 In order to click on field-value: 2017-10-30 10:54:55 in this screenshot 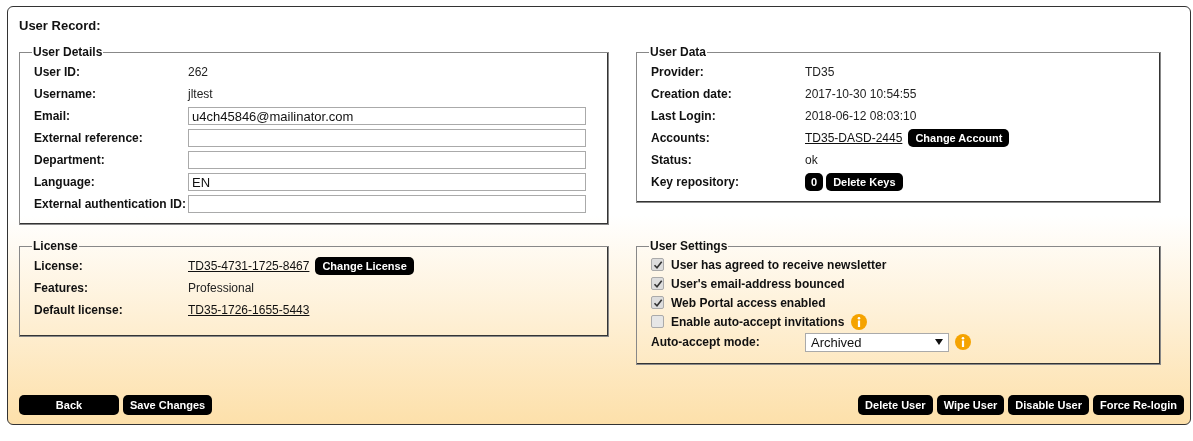, I will do `click(861, 94)`.